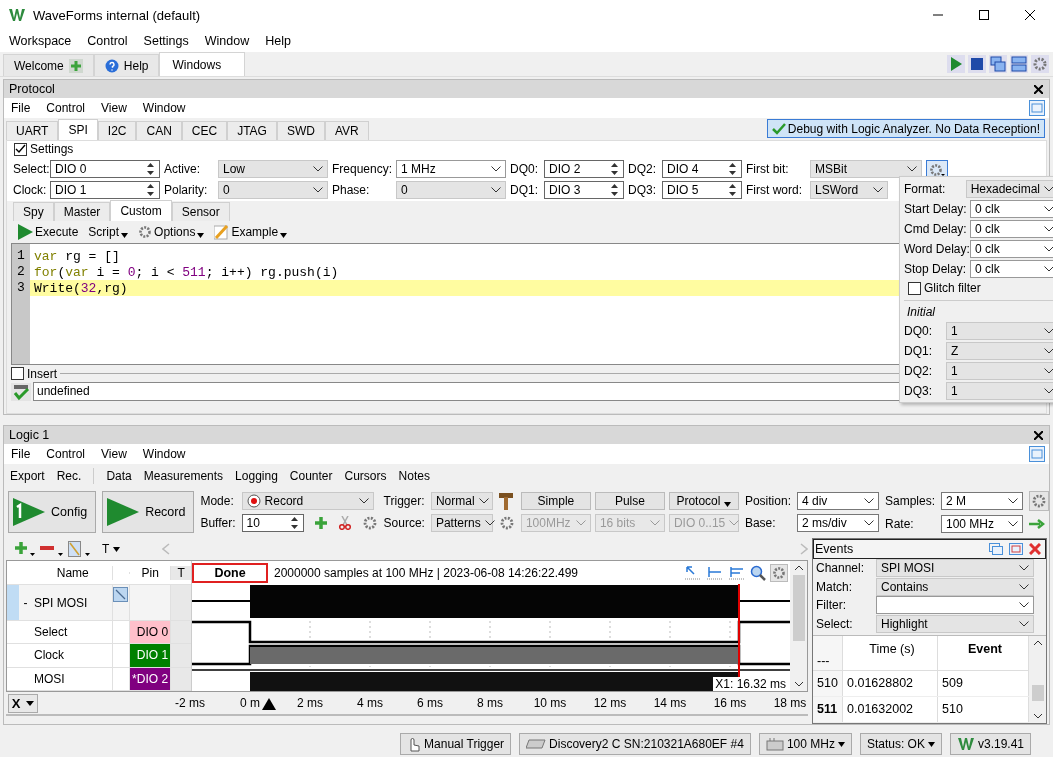 This screenshot has height=757, width=1053. What do you see at coordinates (141, 210) in the screenshot?
I see `mode-tab: Custom` at bounding box center [141, 210].